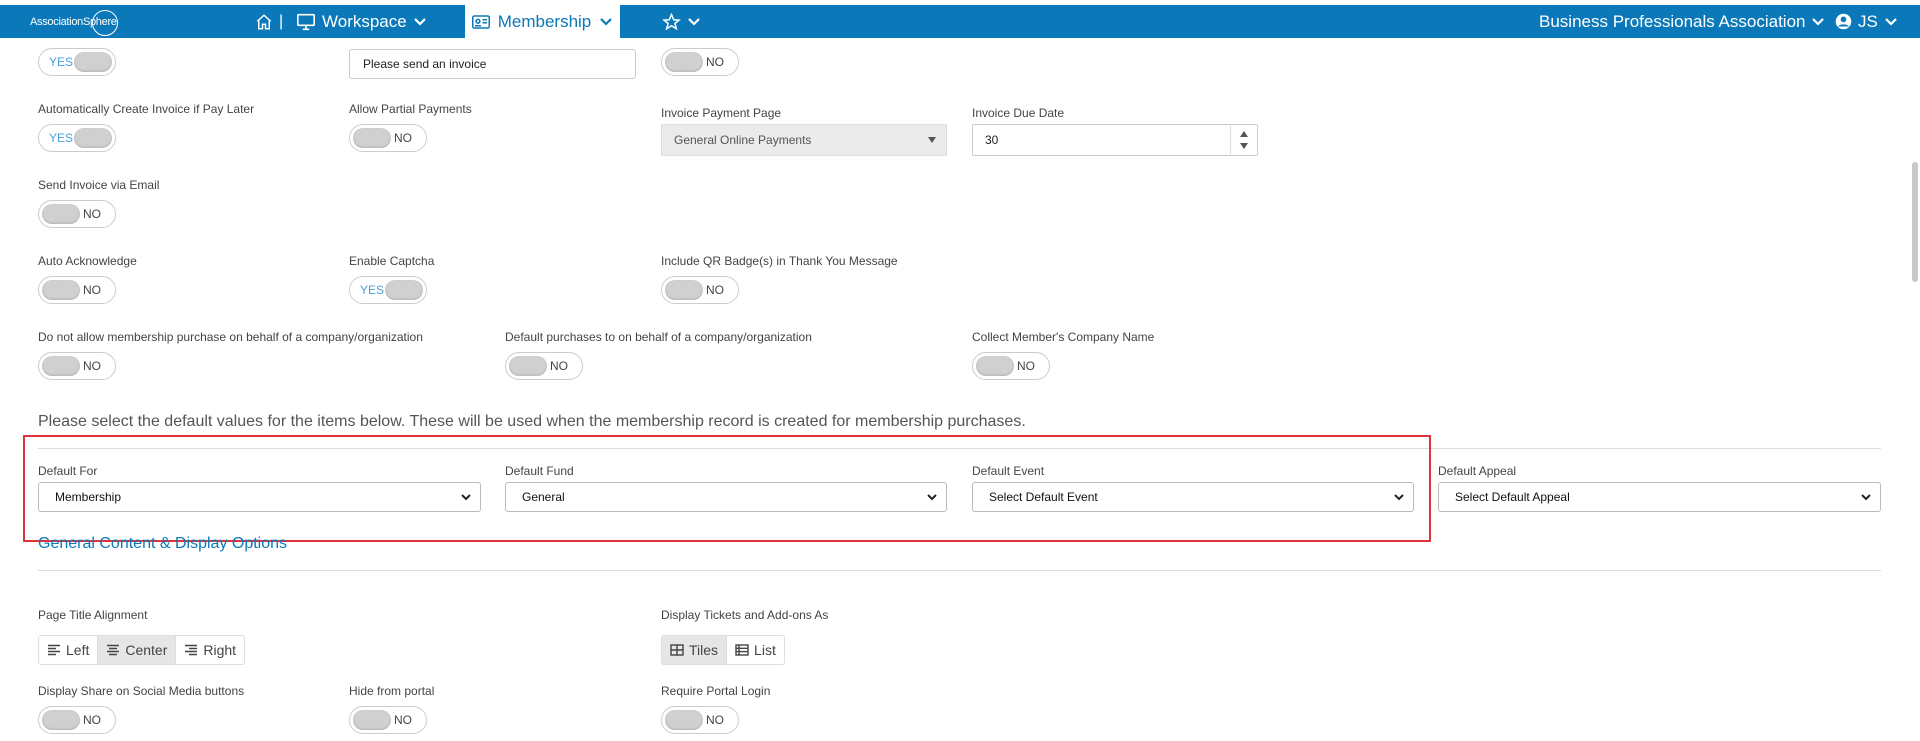 The width and height of the screenshot is (1920, 741). I want to click on auto-acknowledge-toggle: NO, so click(77, 290).